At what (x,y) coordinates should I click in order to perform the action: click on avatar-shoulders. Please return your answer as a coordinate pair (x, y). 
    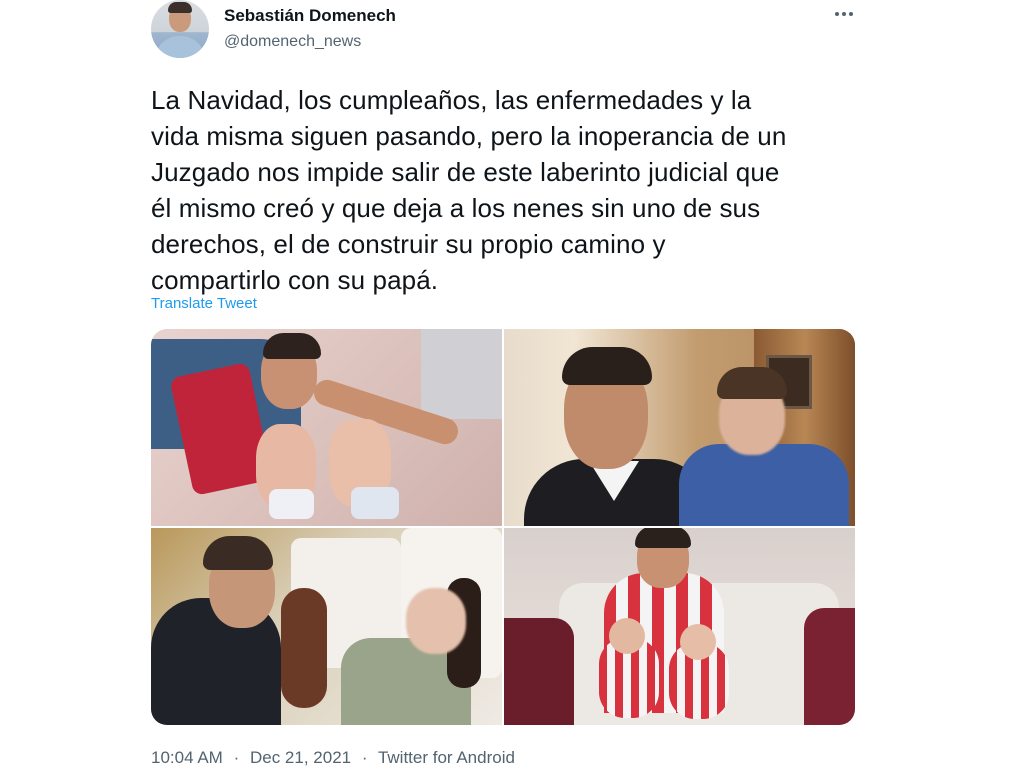
    Looking at the image, I should click on (180, 47).